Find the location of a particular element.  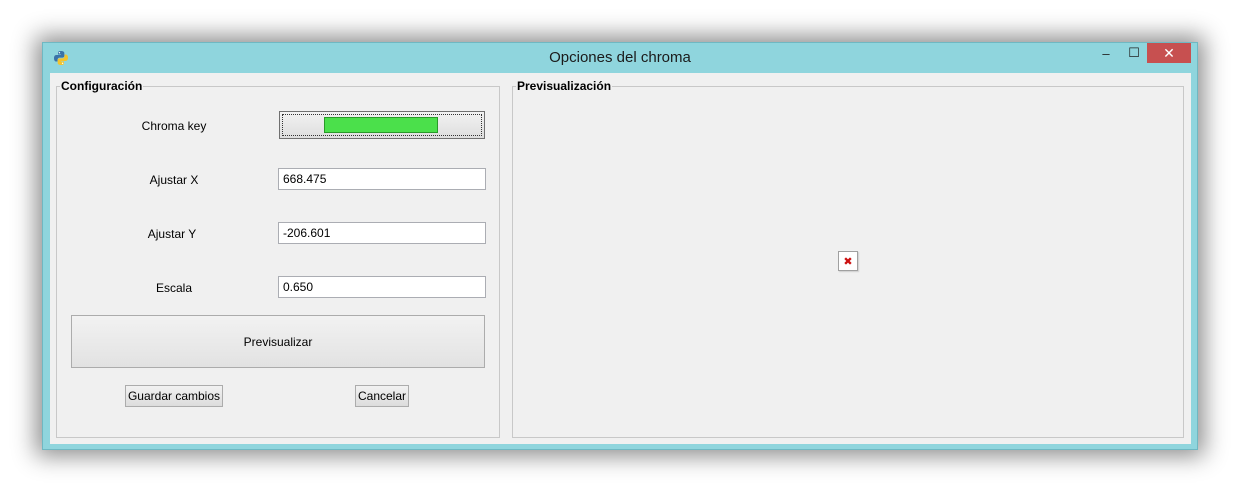

window-title: Opciones del chroma is located at coordinates (620, 57).